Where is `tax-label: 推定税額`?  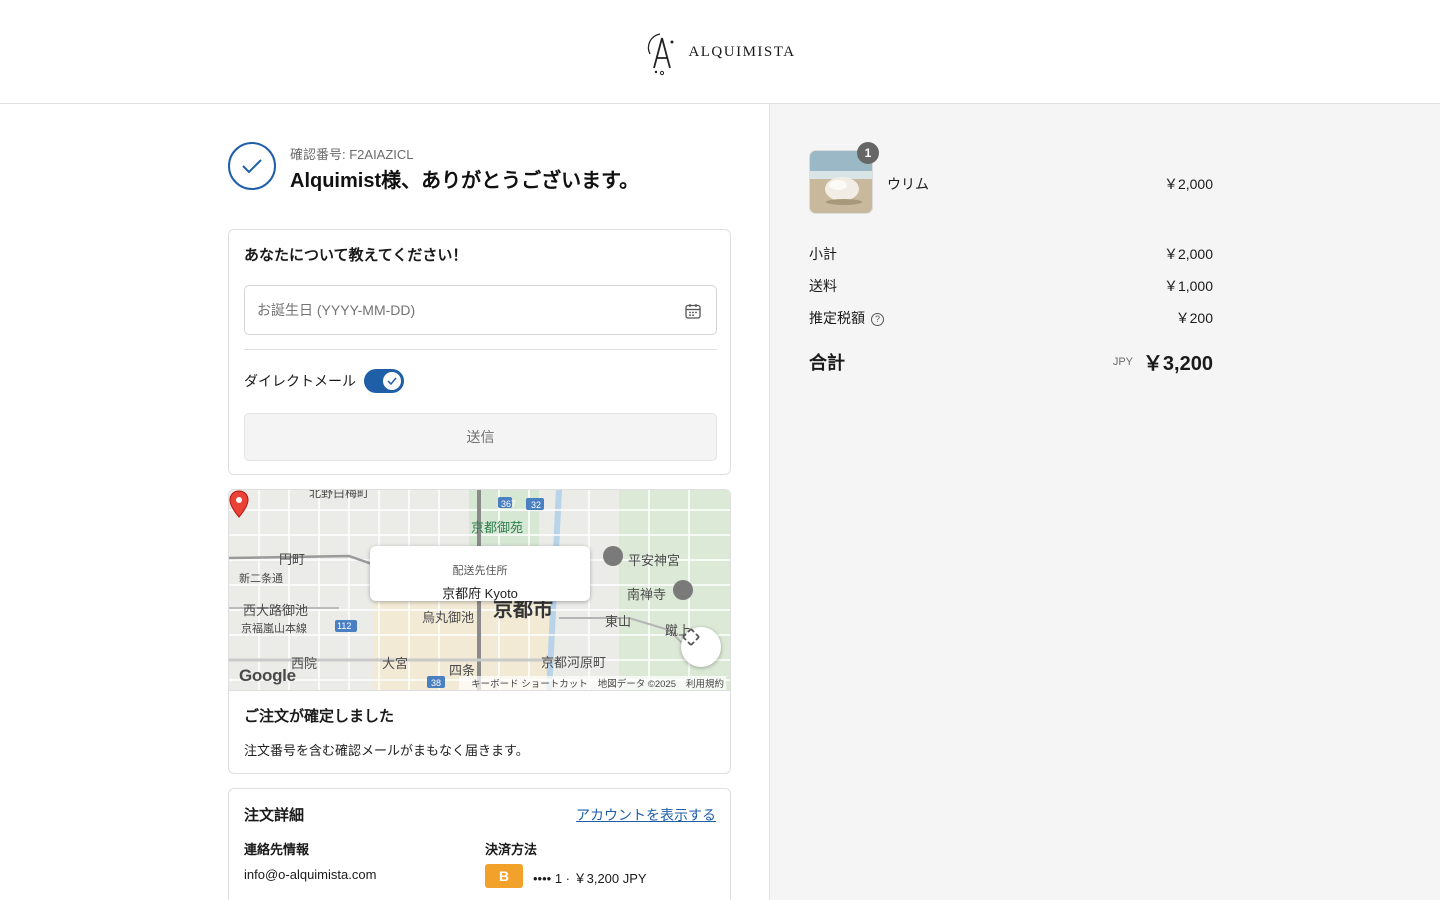 tax-label: 推定税額 is located at coordinates (837, 318).